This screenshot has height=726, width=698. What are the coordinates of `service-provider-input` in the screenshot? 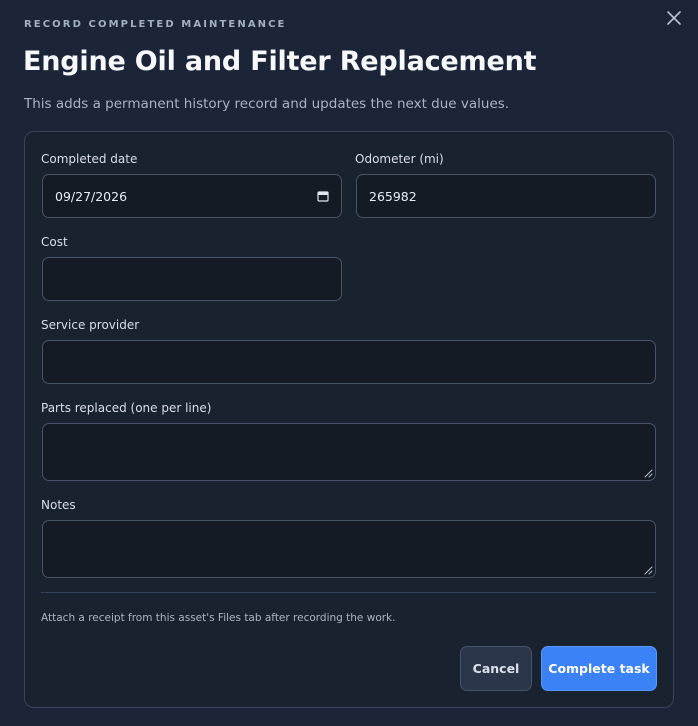 It's located at (349, 362).